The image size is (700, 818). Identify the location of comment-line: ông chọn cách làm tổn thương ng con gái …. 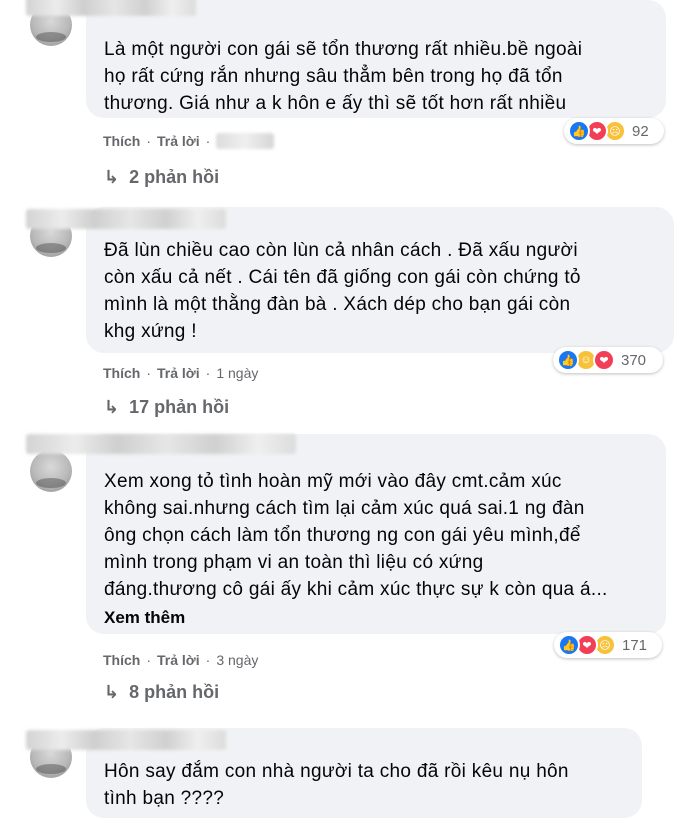
(342, 535).